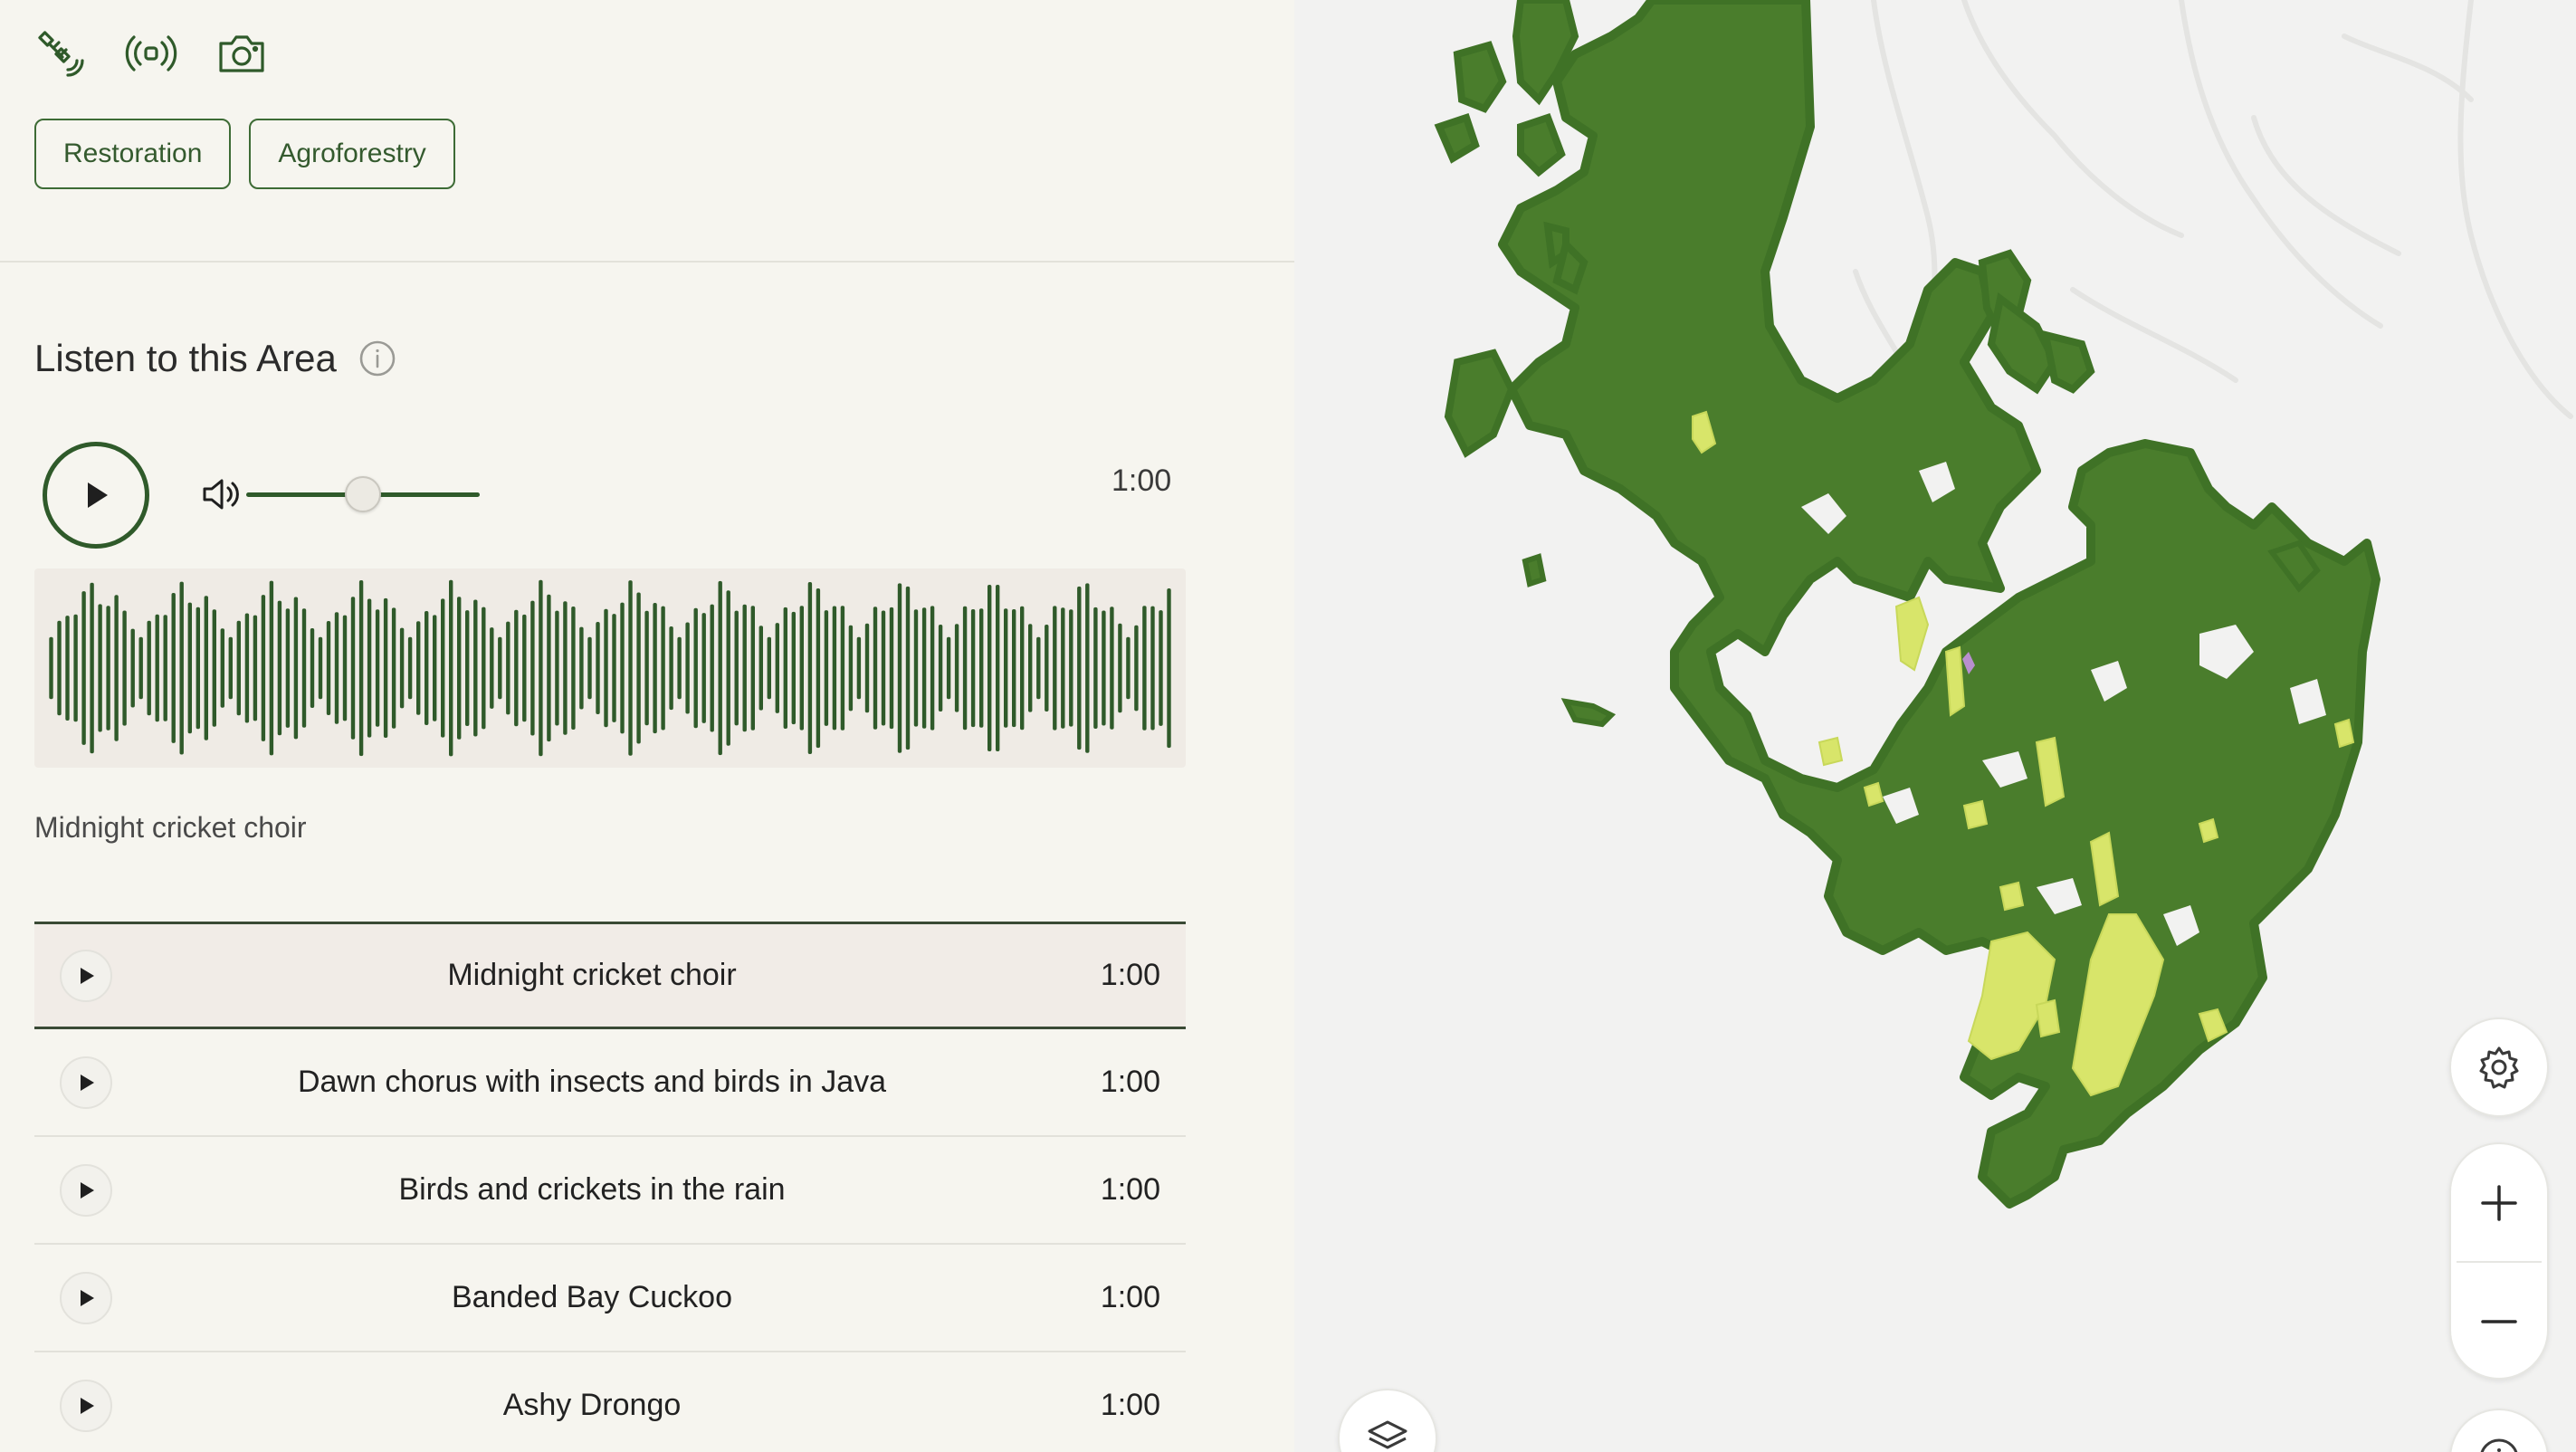  I want to click on track-item: Birds and crickets in the rain 1:00, so click(610, 1191).